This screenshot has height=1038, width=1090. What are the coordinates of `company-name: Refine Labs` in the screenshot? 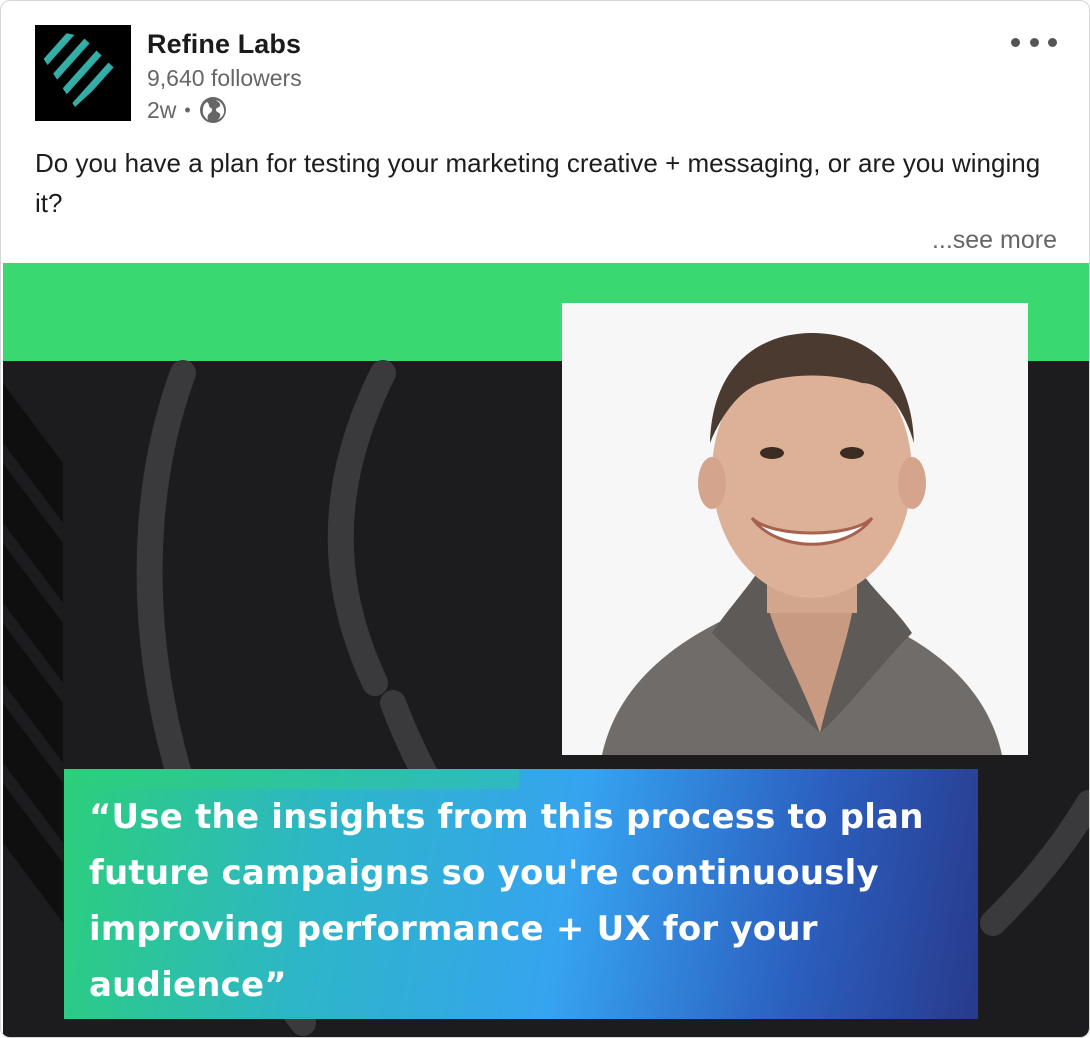 It's located at (224, 44).